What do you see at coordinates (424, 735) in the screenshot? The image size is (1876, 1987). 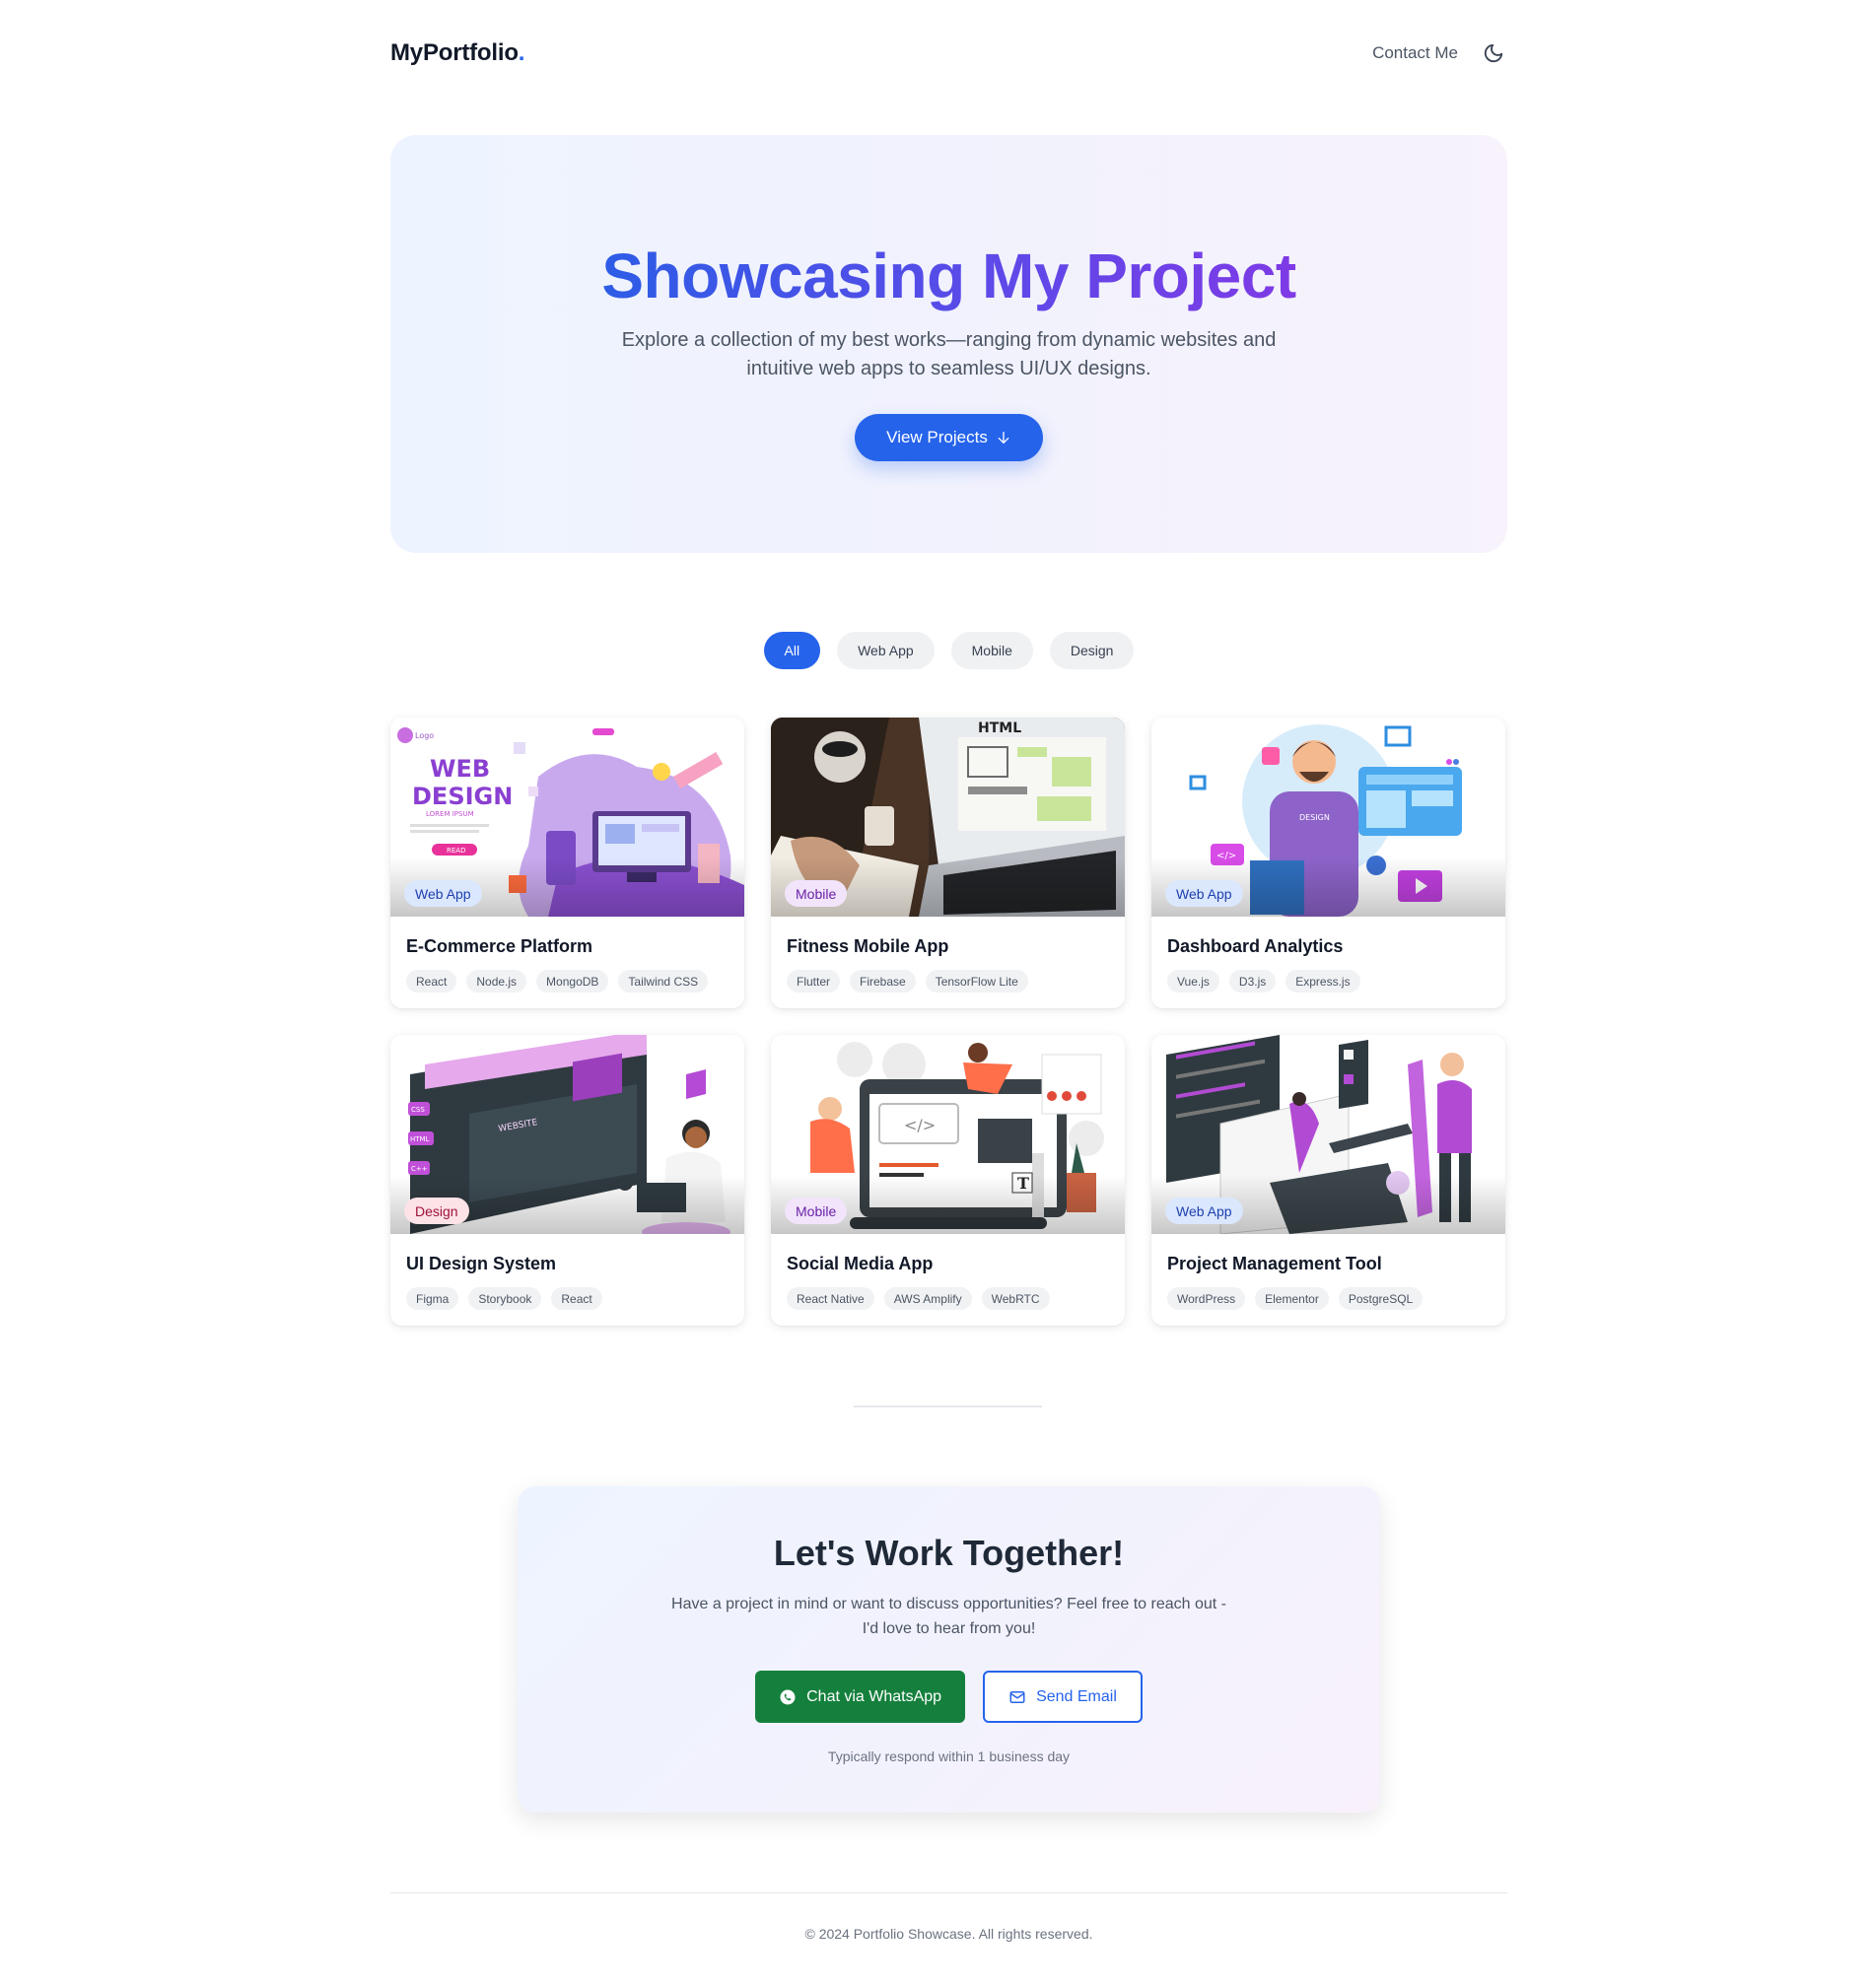 I see `svg-text: Logo` at bounding box center [424, 735].